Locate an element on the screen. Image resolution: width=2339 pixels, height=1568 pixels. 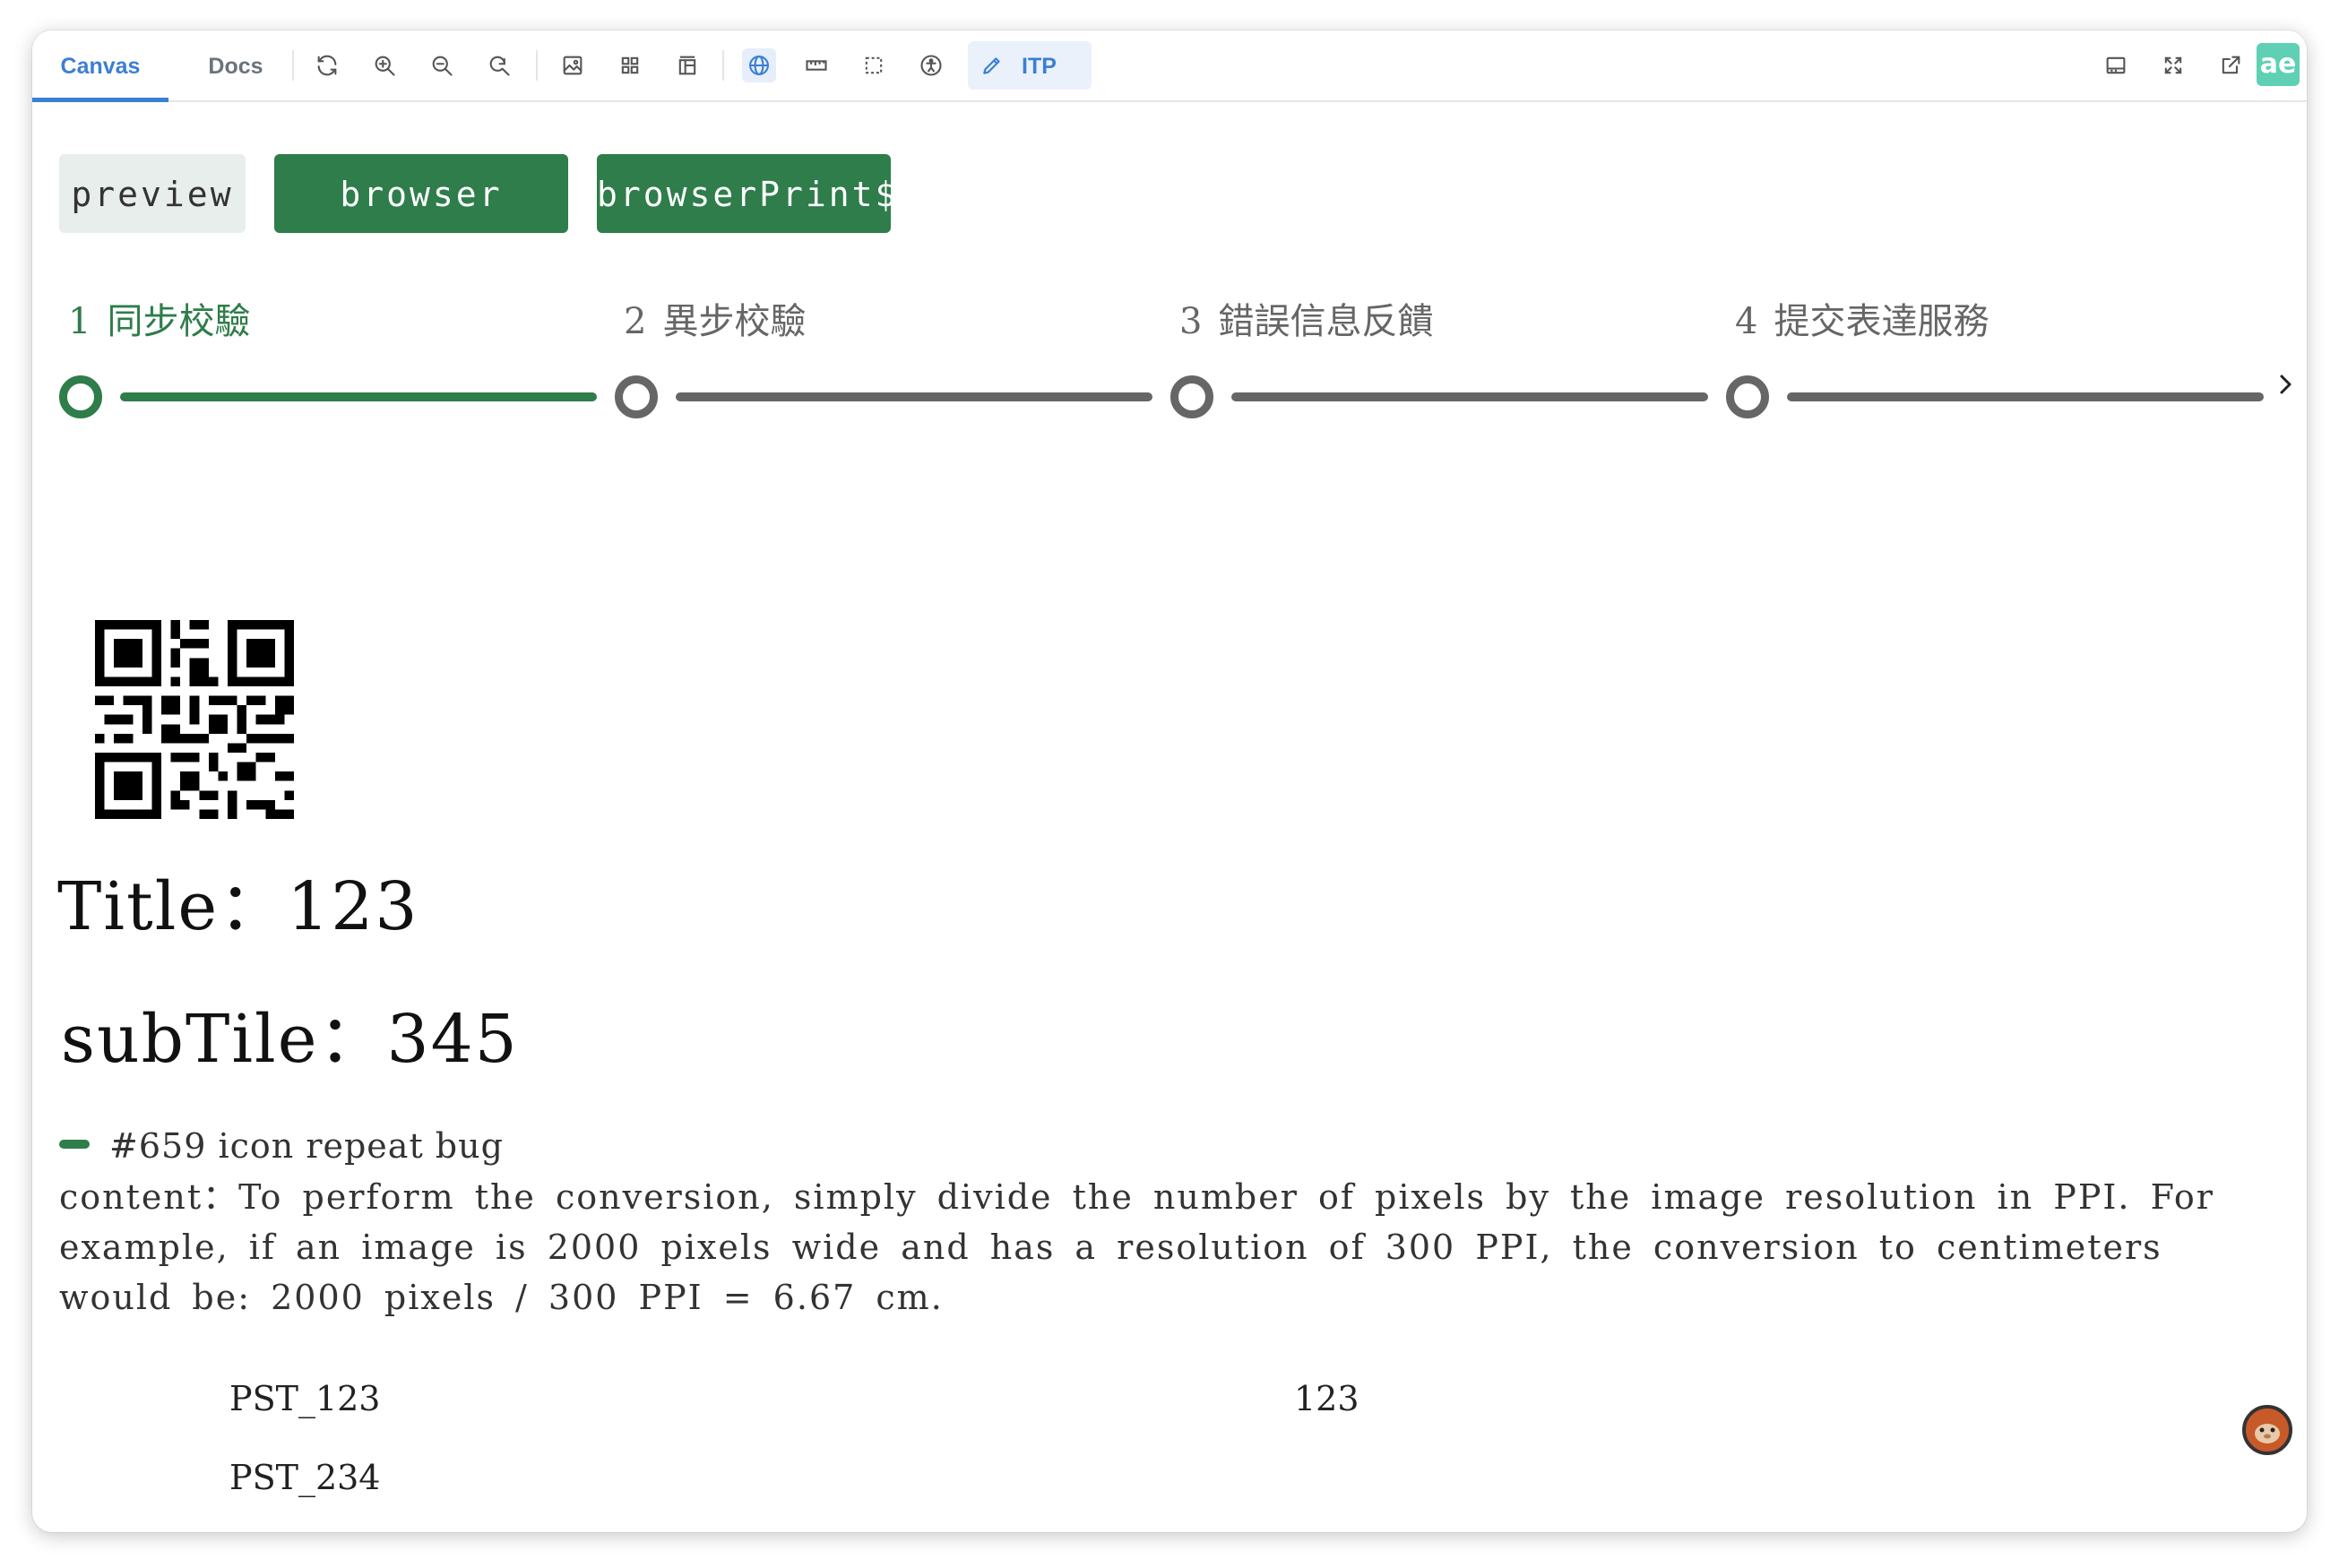
table-cell: PST_234 is located at coordinates (305, 1477).